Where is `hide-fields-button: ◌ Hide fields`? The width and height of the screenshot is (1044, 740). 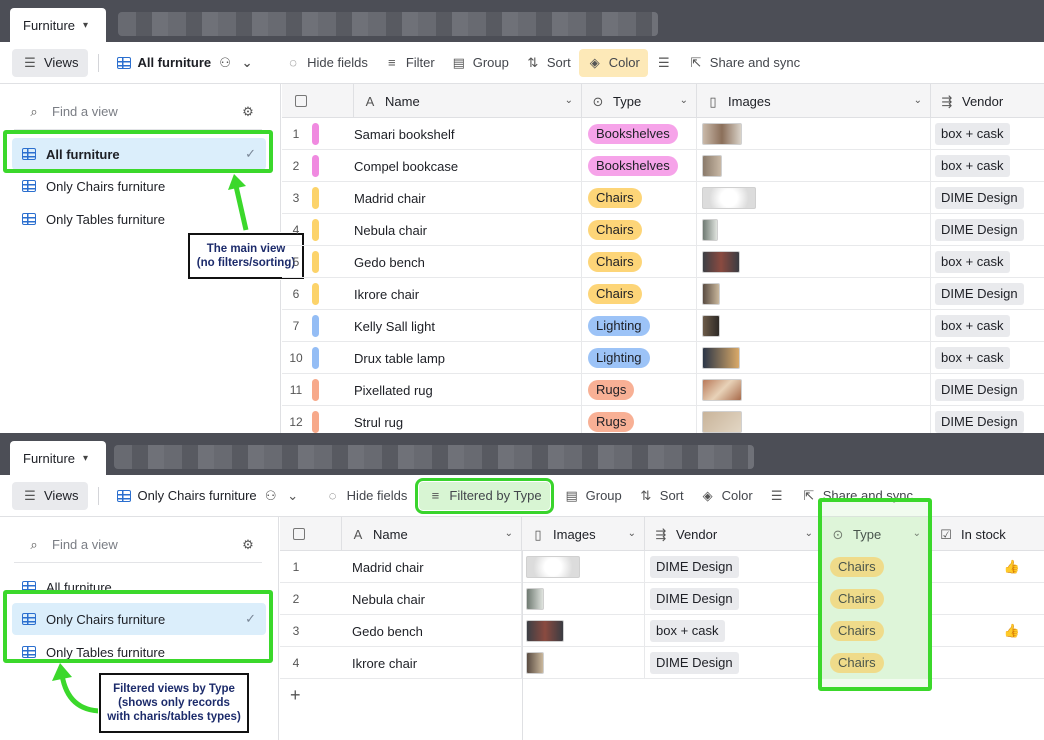
hide-fields-button: ◌ Hide fields is located at coordinates (366, 496).